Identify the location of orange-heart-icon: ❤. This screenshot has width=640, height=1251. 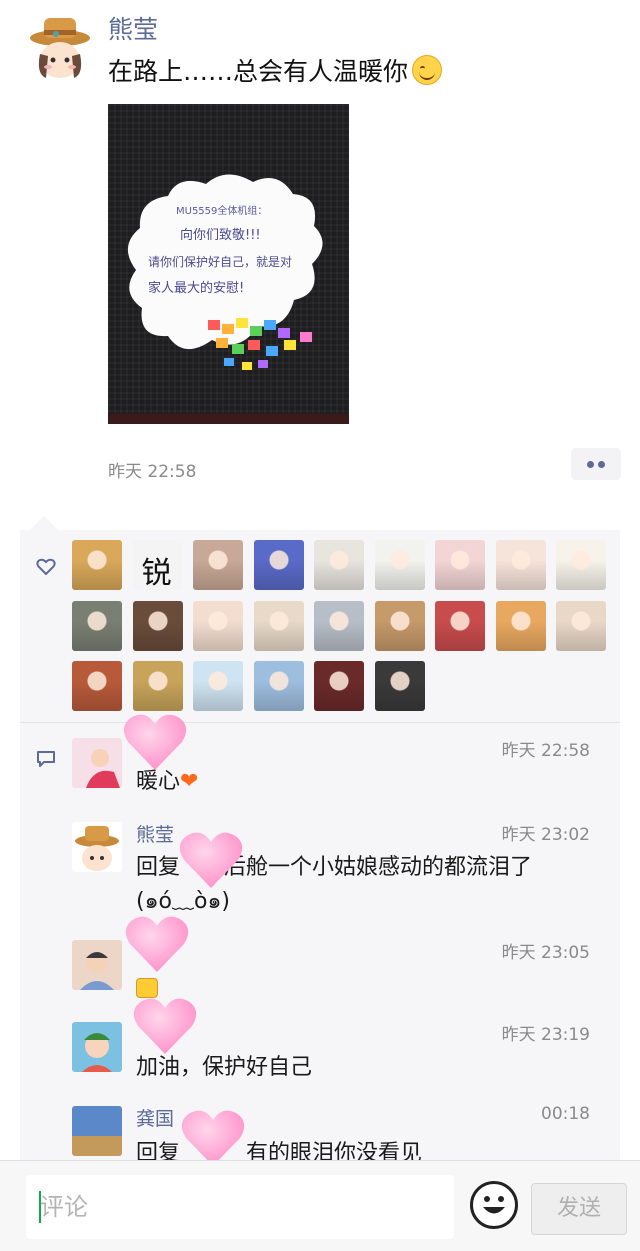
(189, 781).